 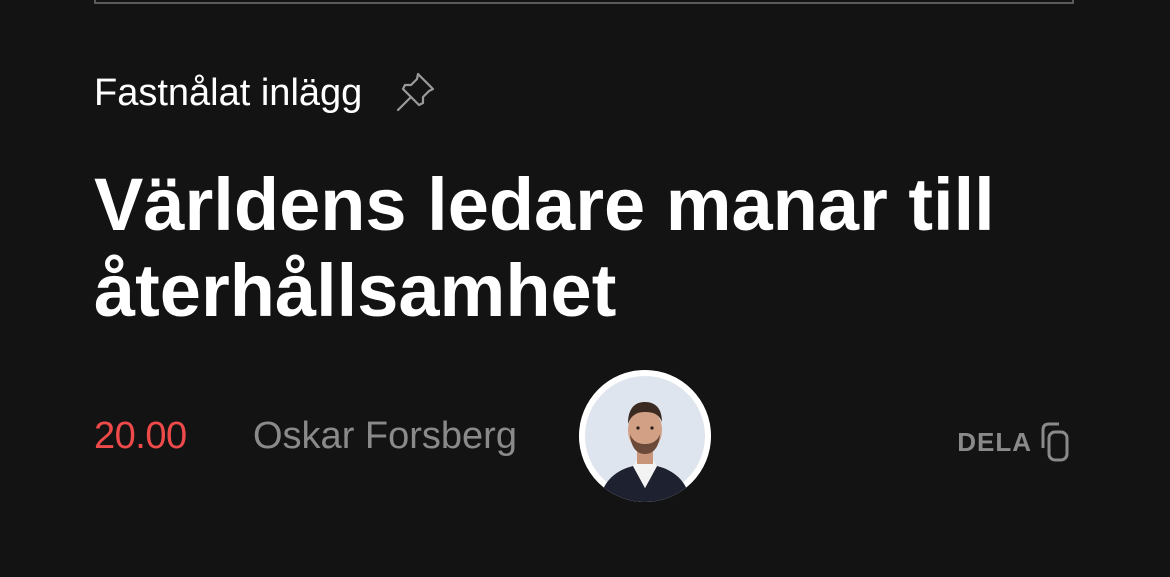 What do you see at coordinates (415, 93) in the screenshot?
I see `pushpin-icon` at bounding box center [415, 93].